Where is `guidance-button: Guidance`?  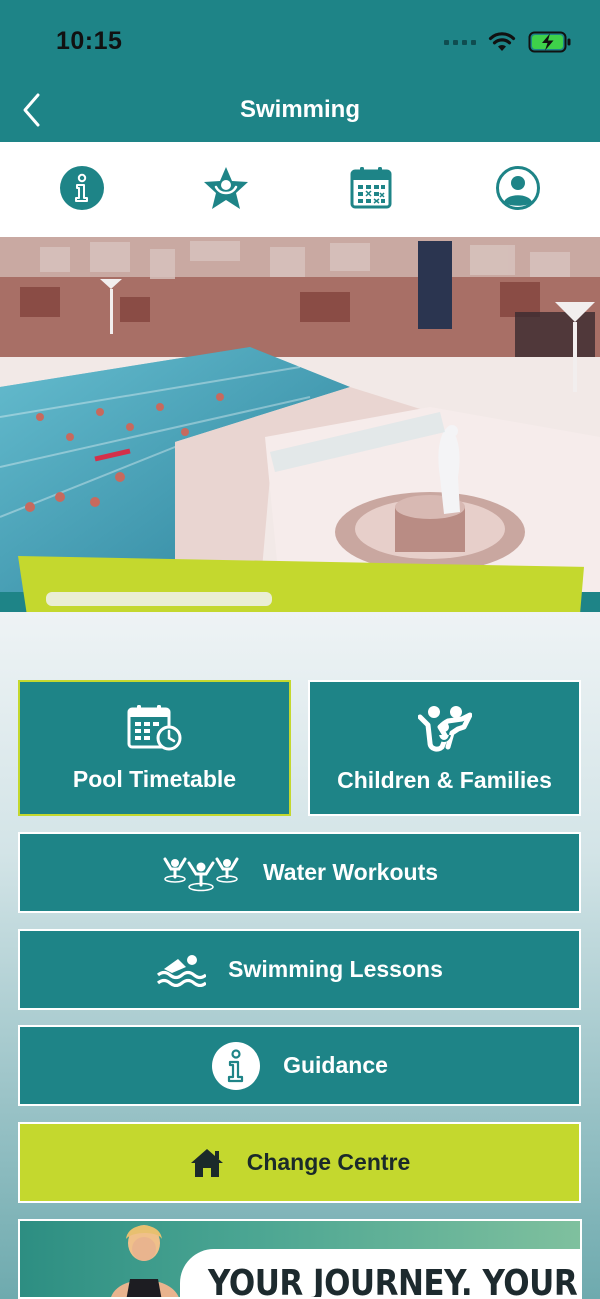
guidance-button: Guidance is located at coordinates (299, 1065).